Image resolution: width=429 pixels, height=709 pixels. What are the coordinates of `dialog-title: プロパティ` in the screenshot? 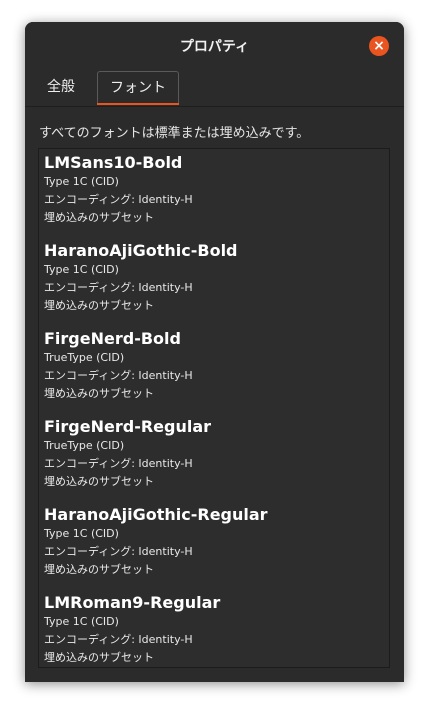 It's located at (214, 47).